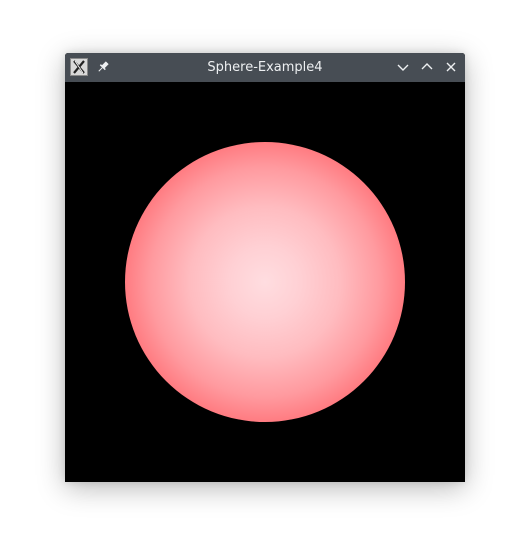 This screenshot has height=559, width=530. Describe the element at coordinates (79, 67) in the screenshot. I see `x-app-icon` at that location.